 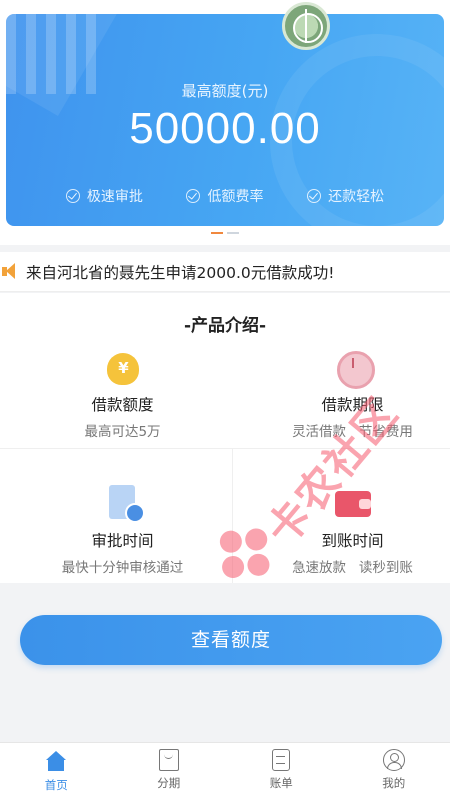 I want to click on feature-item: 还款轻松, so click(x=345, y=196).